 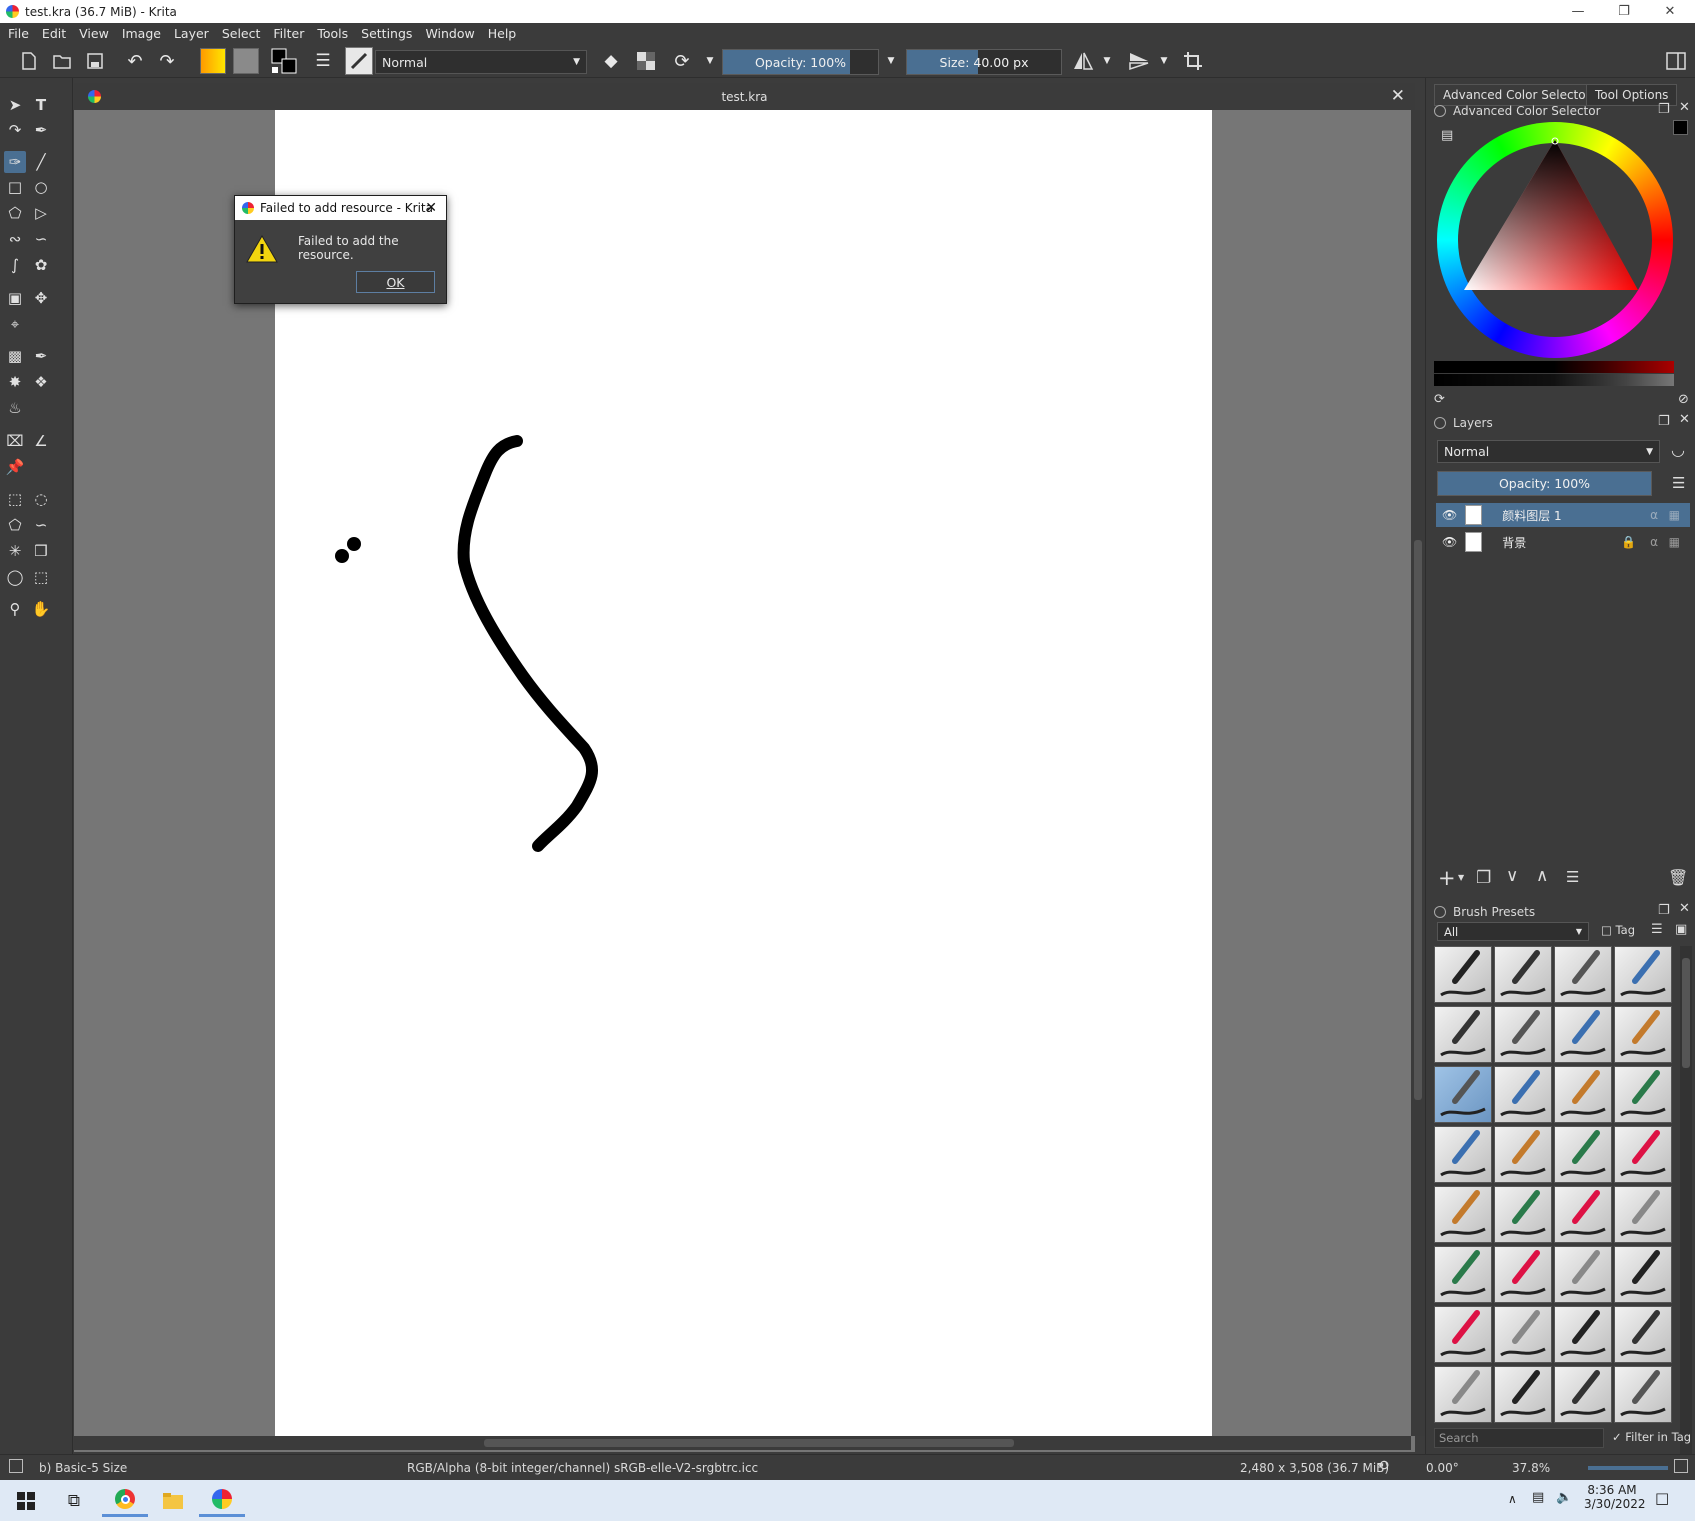 What do you see at coordinates (682, 61) in the screenshot?
I see `reload-preset-icon: ⟳` at bounding box center [682, 61].